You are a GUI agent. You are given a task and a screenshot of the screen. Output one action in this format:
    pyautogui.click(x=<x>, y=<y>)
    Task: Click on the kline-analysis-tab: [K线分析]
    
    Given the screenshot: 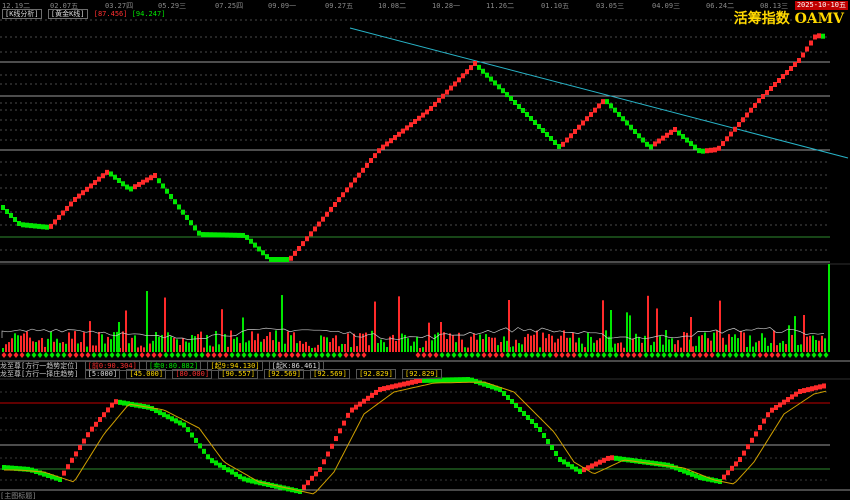 What is the action you would take?
    pyautogui.click(x=22, y=14)
    